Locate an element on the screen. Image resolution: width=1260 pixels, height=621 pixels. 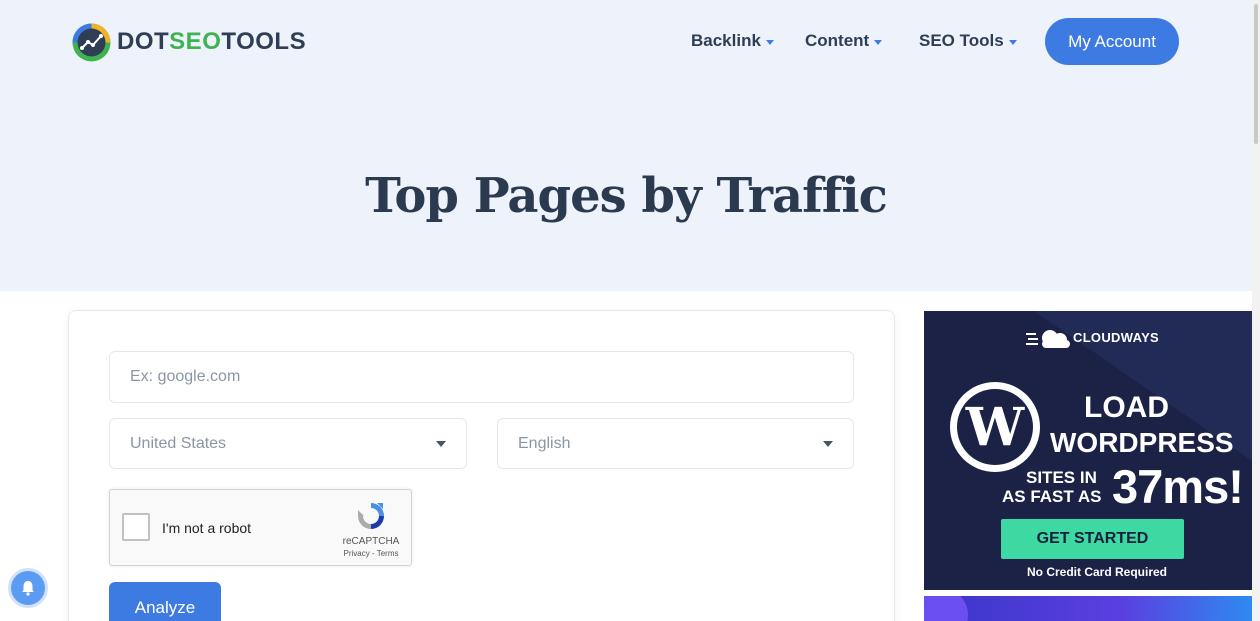
notification-bell-button is located at coordinates (28, 588).